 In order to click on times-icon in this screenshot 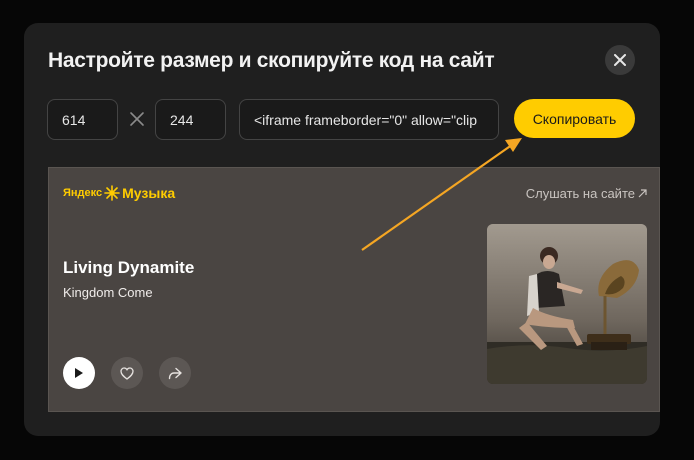, I will do `click(137, 119)`.